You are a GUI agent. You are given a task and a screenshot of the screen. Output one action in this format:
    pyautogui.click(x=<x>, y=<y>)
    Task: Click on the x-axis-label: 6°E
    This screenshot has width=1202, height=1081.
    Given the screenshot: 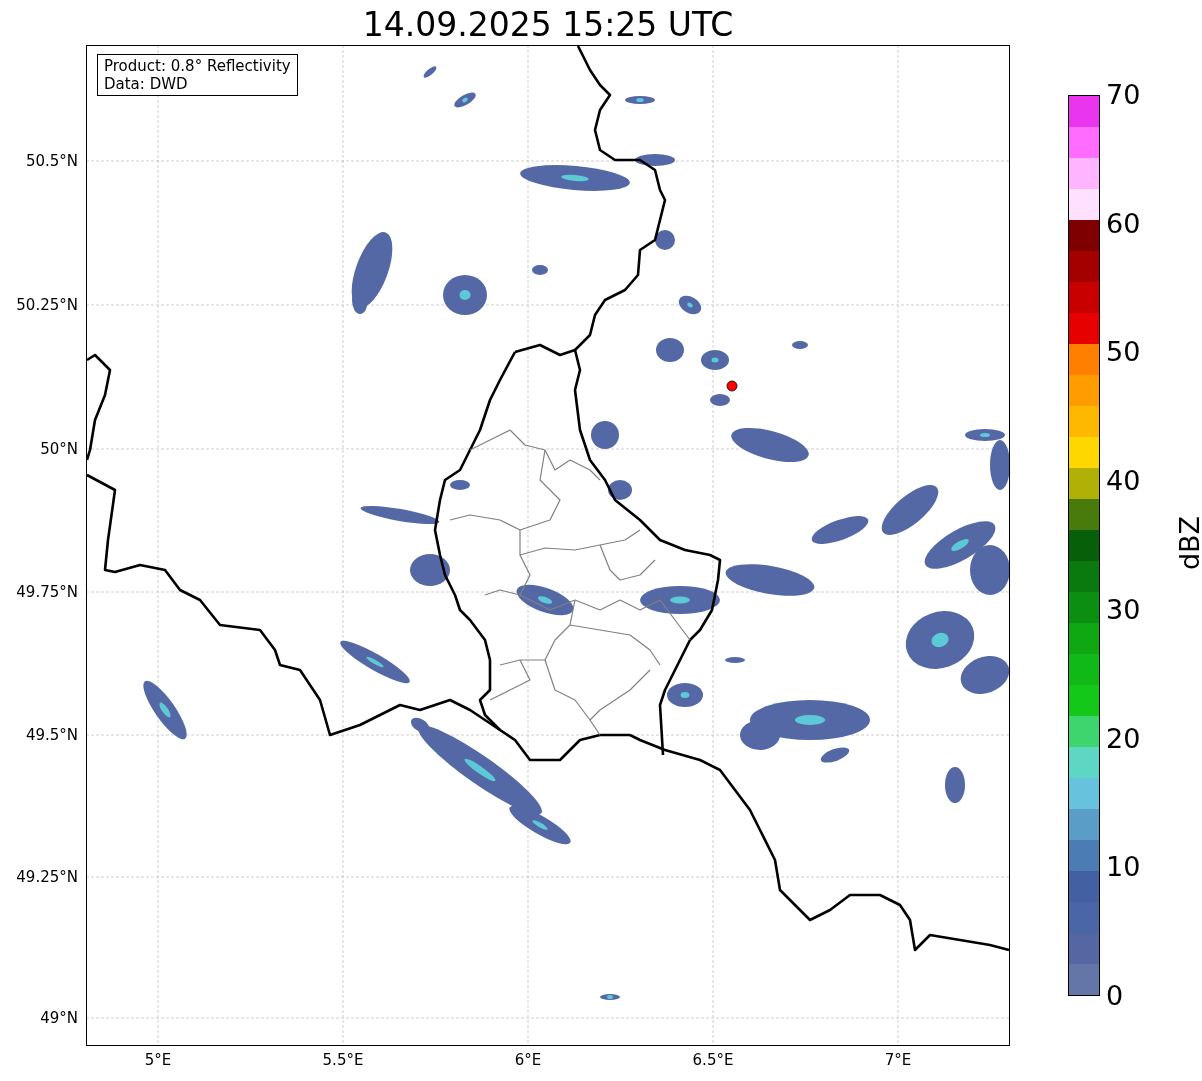 What is the action you would take?
    pyautogui.click(x=528, y=1060)
    